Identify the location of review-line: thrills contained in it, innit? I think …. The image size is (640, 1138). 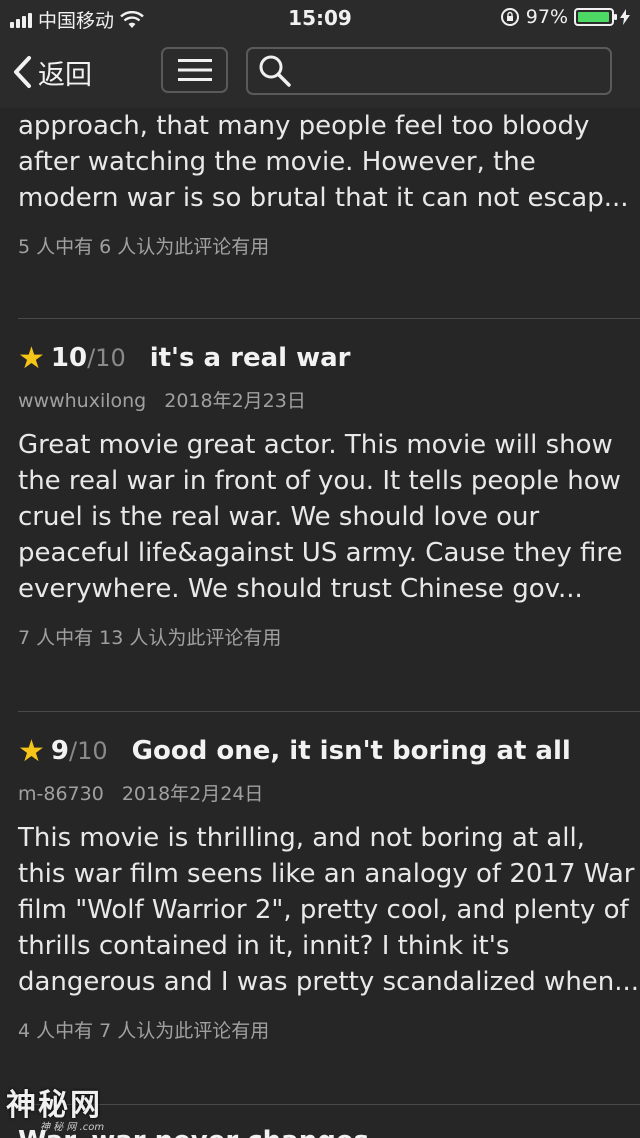
(264, 946).